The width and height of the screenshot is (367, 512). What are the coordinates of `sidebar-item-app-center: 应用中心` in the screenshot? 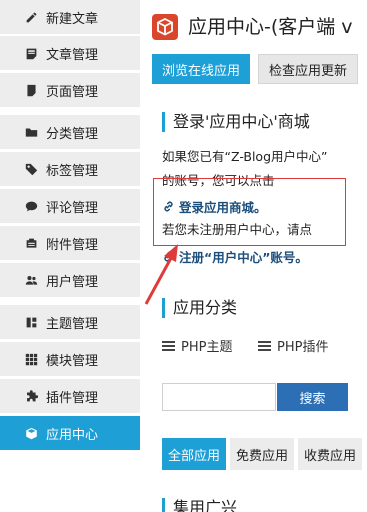 It's located at (70, 433).